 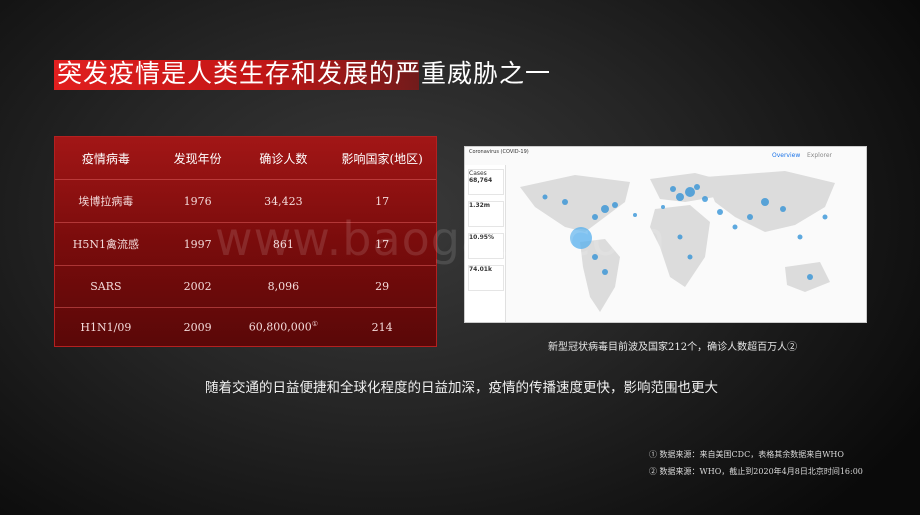 What do you see at coordinates (382, 327) in the screenshot?
I see `cell-countries: 214` at bounding box center [382, 327].